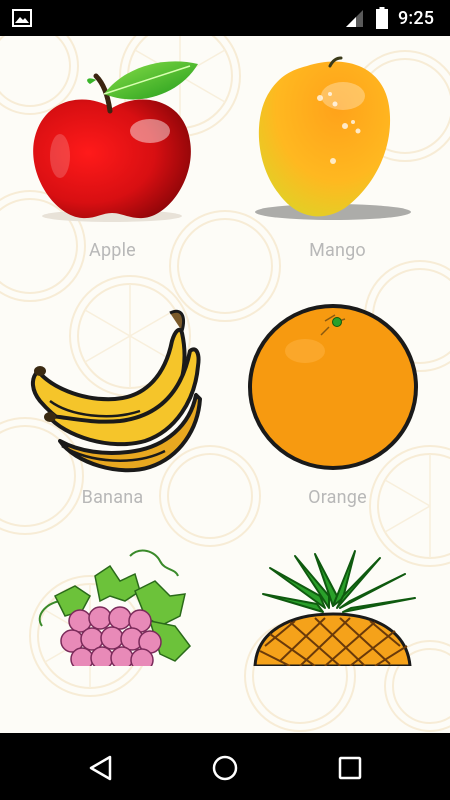 Image resolution: width=450 pixels, height=800 pixels. Describe the element at coordinates (112, 250) in the screenshot. I see `fruit-label: Apple` at that location.